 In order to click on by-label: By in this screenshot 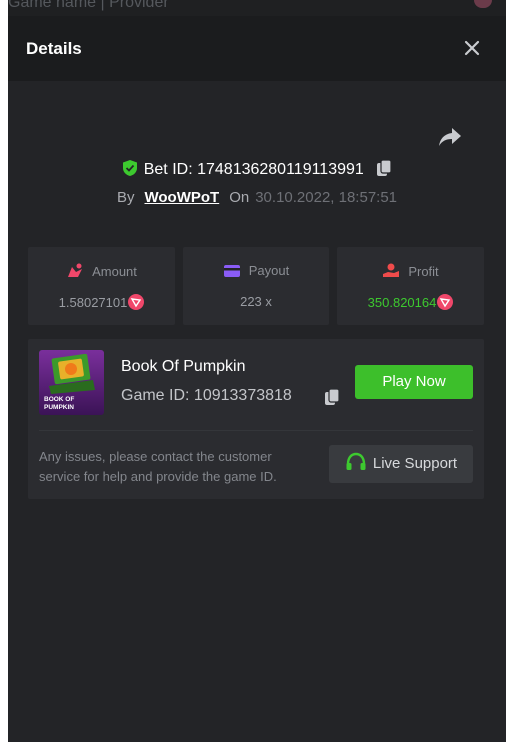, I will do `click(125, 197)`.